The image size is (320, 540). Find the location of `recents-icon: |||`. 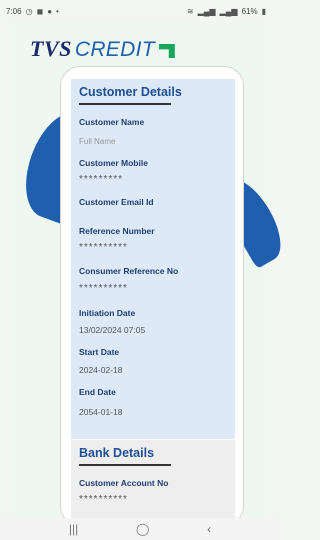

recents-icon: ||| is located at coordinates (73, 529).